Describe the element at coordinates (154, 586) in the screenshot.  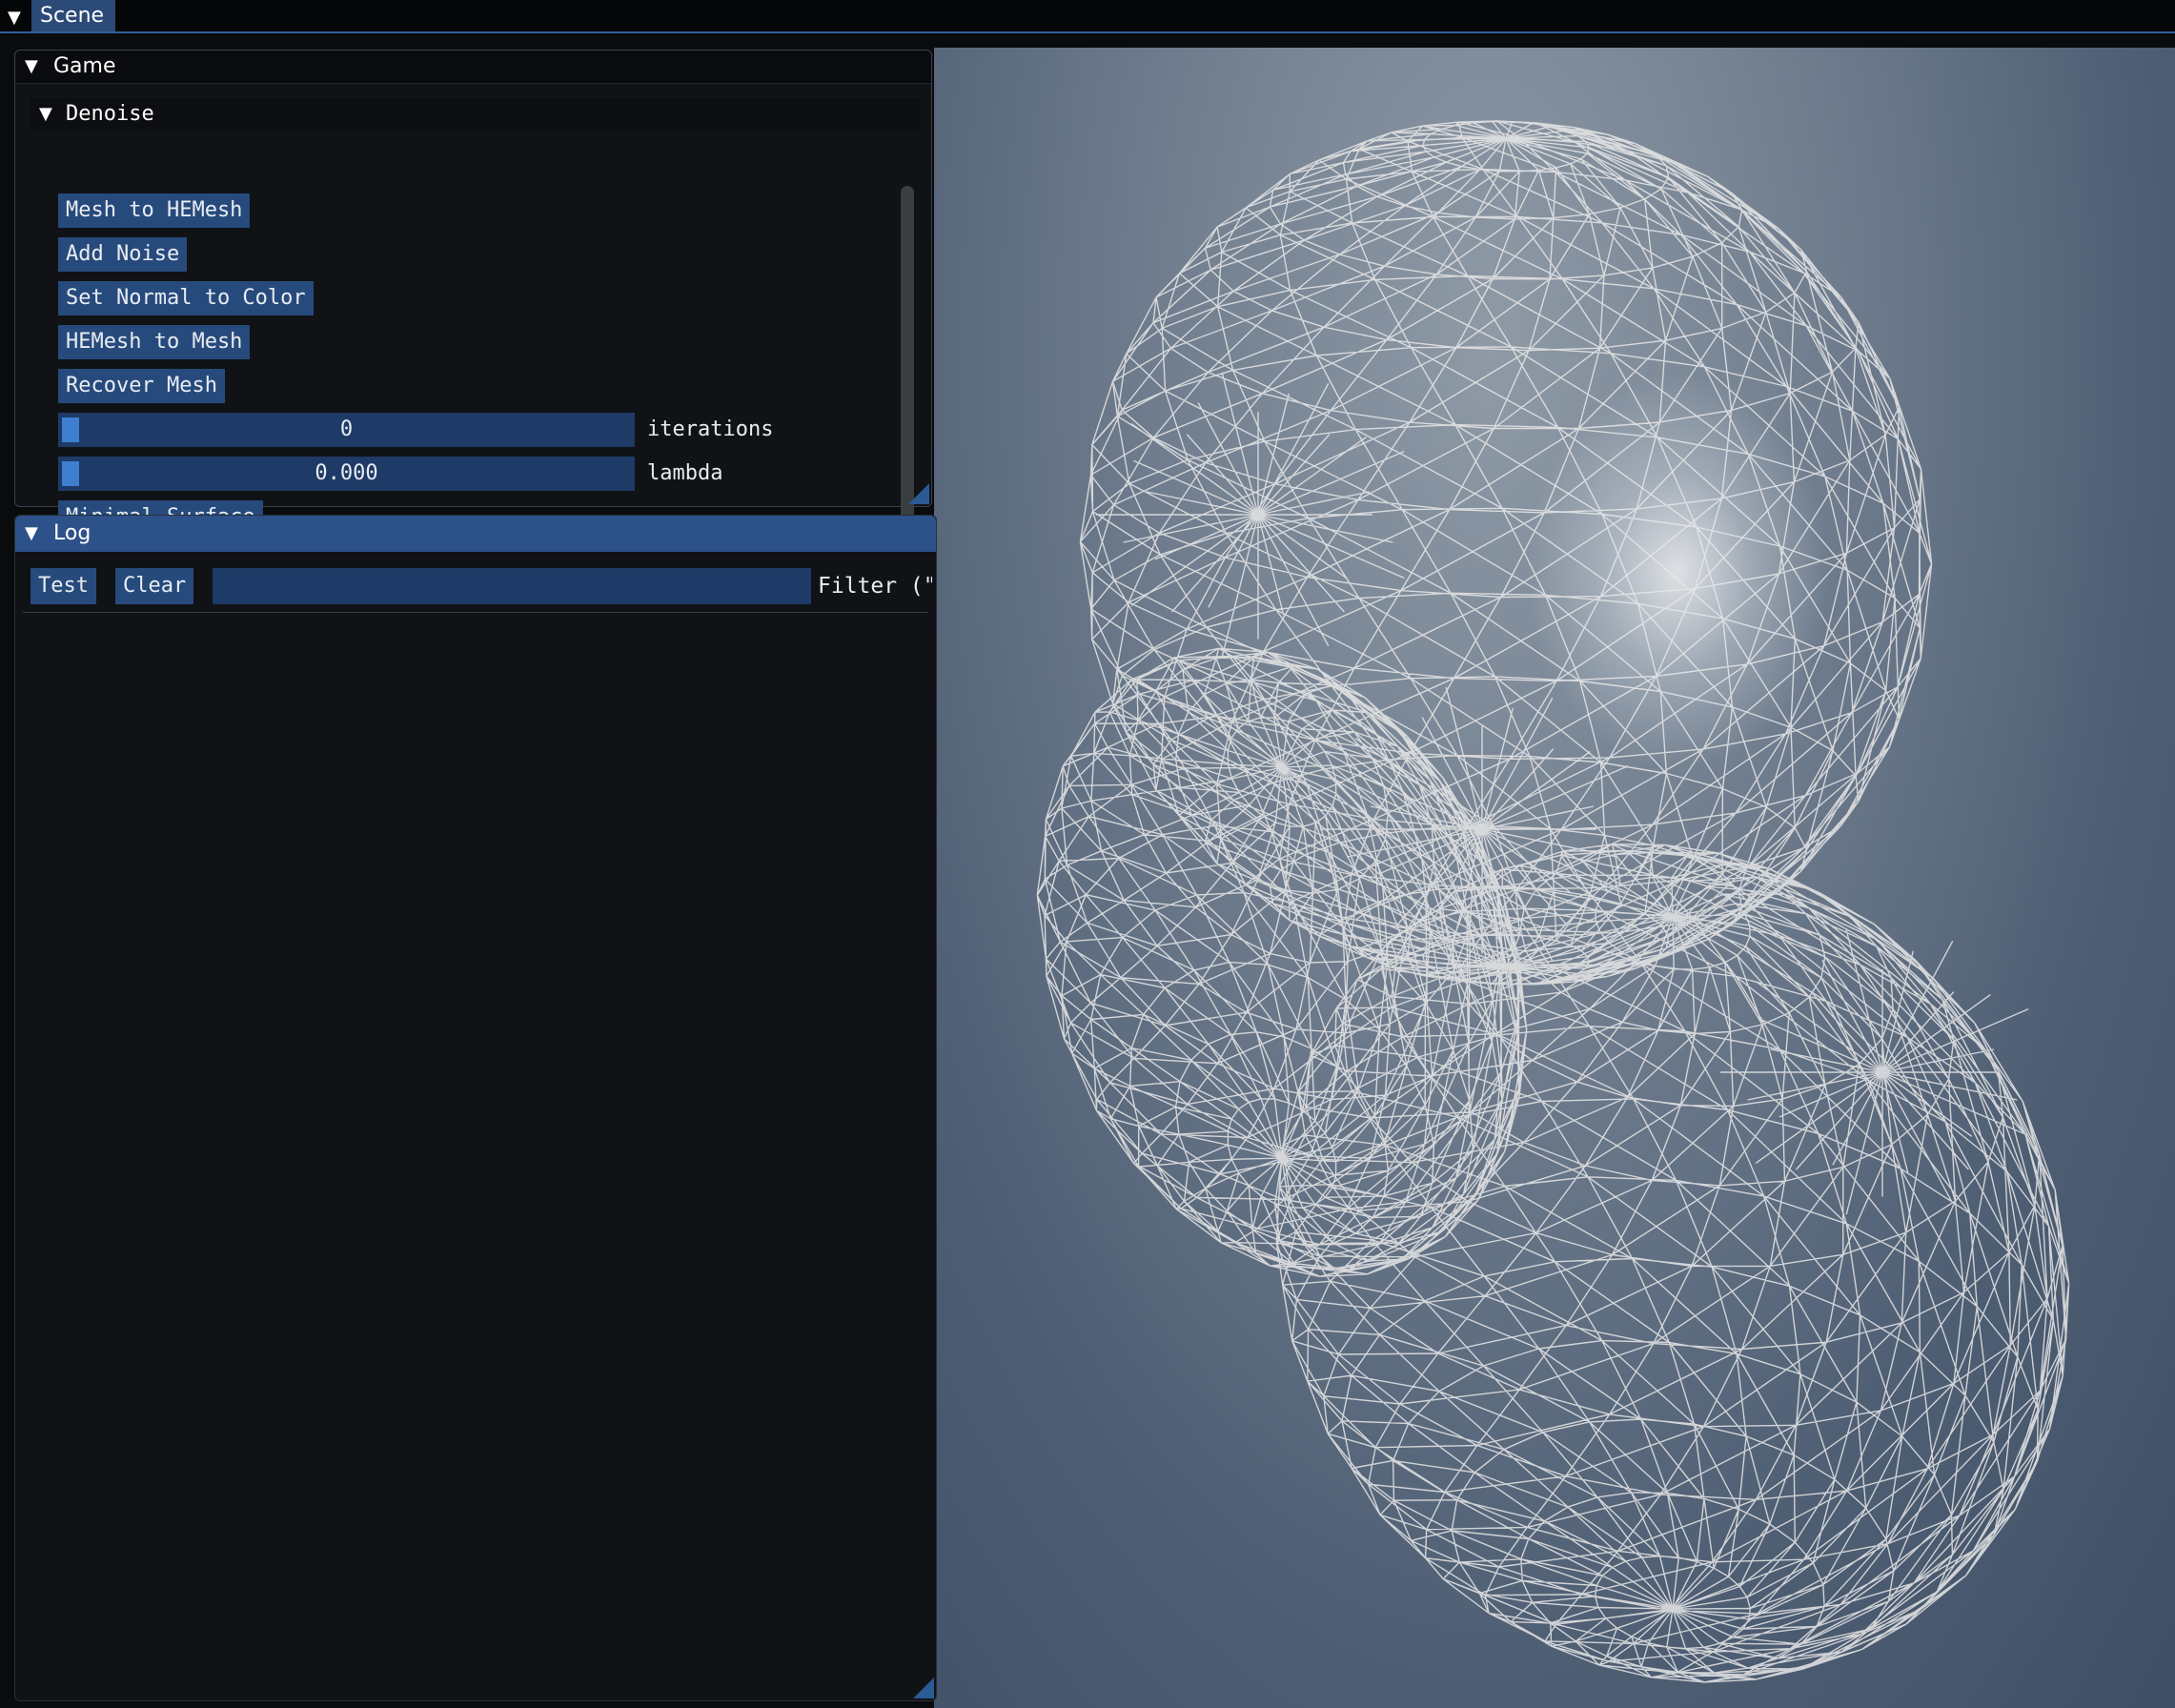
I see `clear-button: Clear` at that location.